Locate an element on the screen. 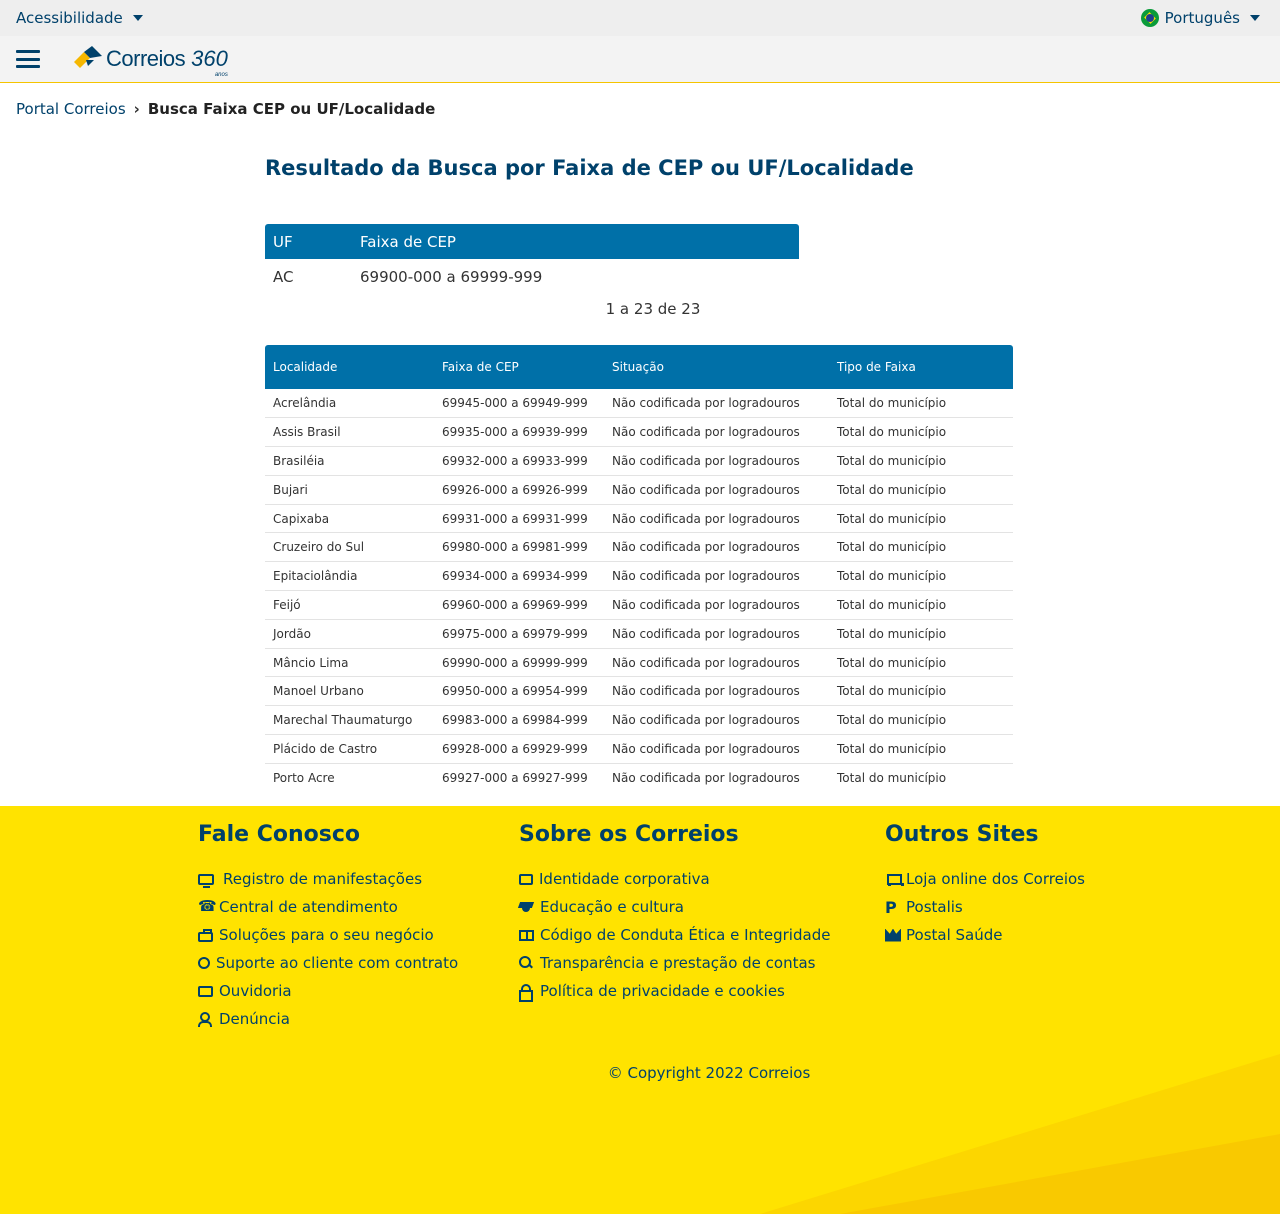 This screenshot has height=1214, width=1280. footer-link: Educação e cultura is located at coordinates (674, 907).